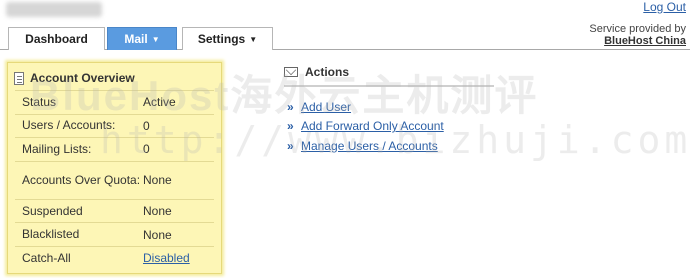 The height and width of the screenshot is (278, 690). What do you see at coordinates (365, 107) in the screenshot?
I see `action-item-add-user: » Add User` at bounding box center [365, 107].